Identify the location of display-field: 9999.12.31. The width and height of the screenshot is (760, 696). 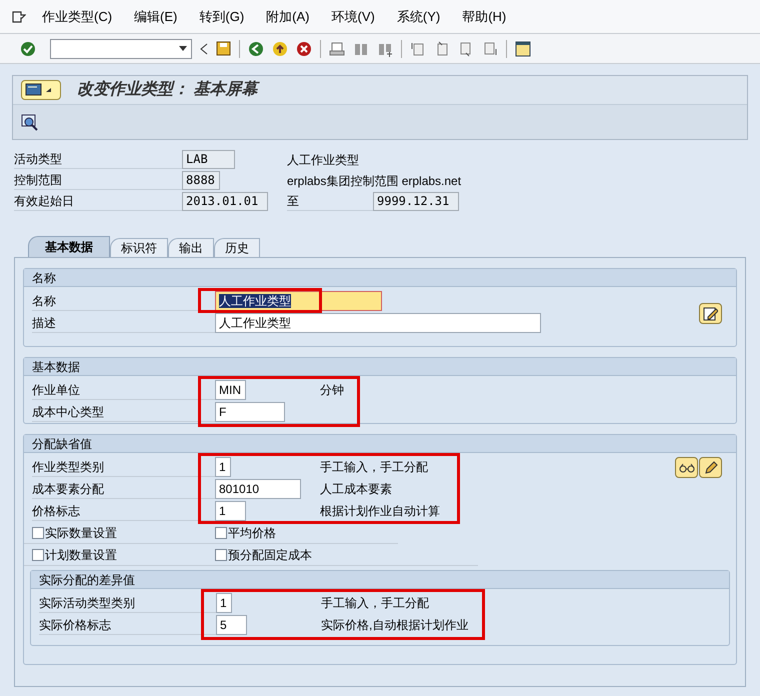
(416, 201).